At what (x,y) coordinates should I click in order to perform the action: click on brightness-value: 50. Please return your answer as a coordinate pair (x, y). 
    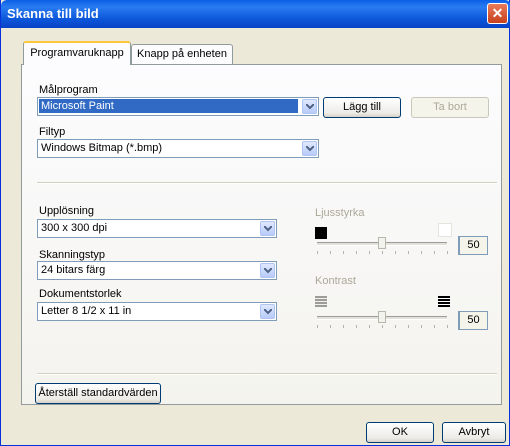
    Looking at the image, I should click on (473, 245).